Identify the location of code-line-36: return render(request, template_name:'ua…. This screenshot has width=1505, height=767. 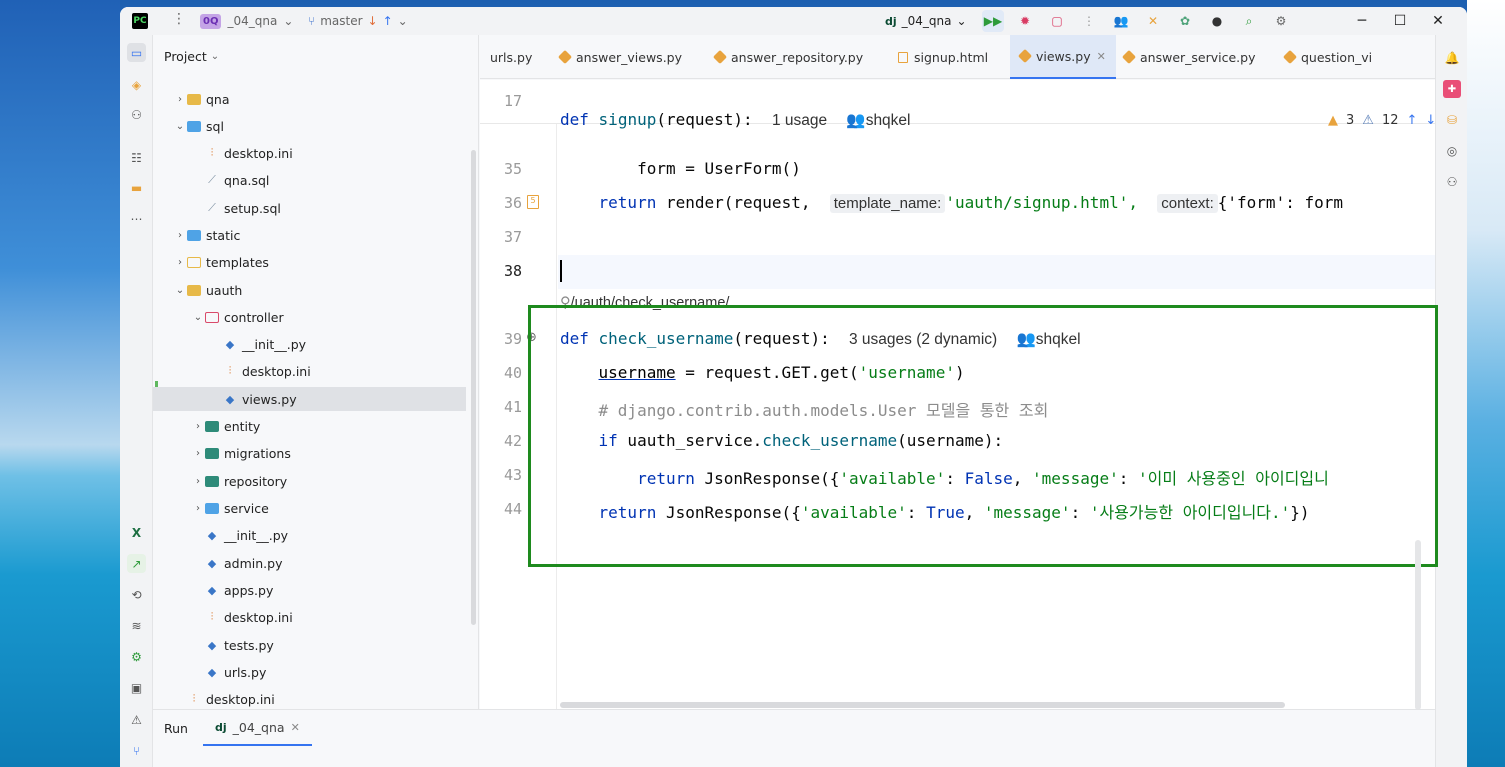
(970, 203).